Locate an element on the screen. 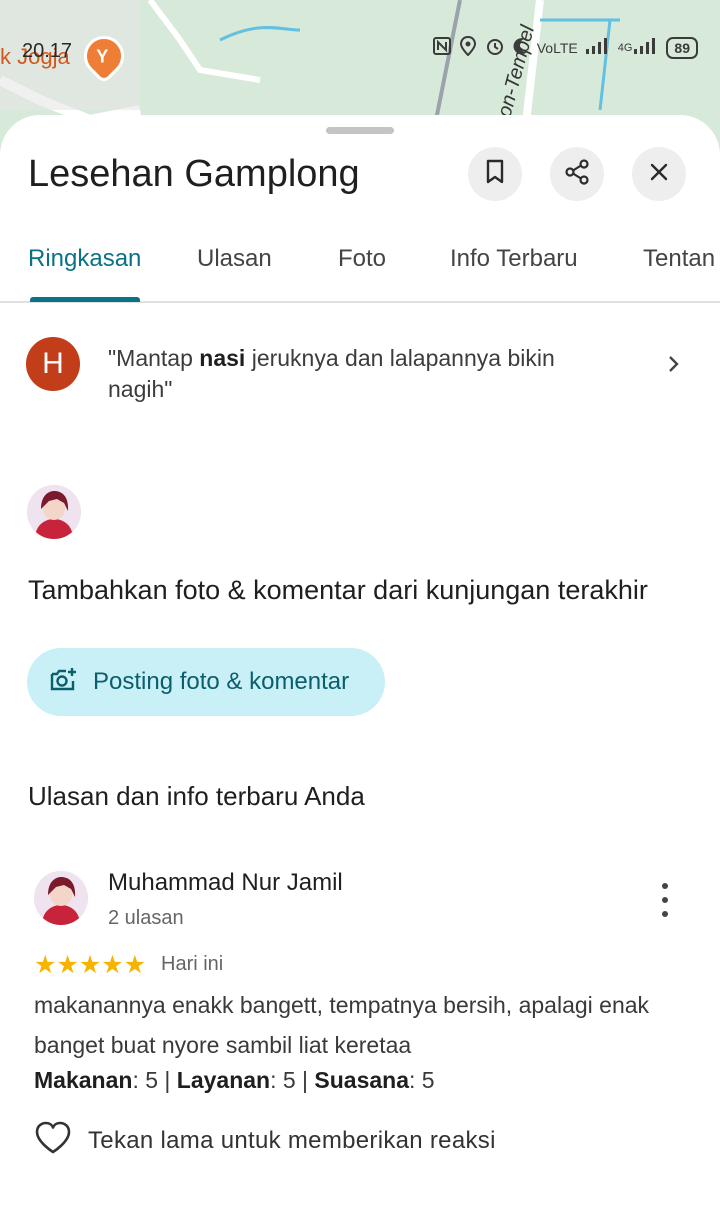 The image size is (720, 1212). share-icon is located at coordinates (577, 174).